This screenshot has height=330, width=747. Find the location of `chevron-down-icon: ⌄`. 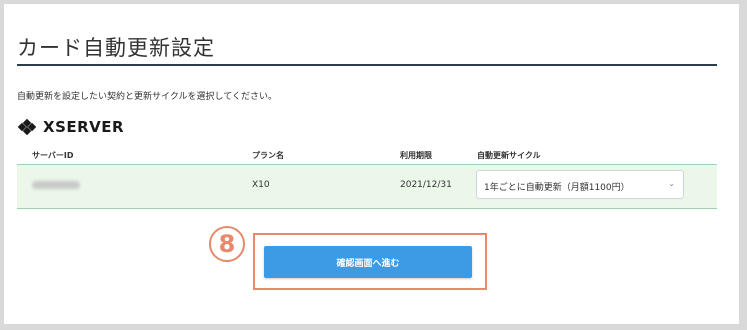

chevron-down-icon: ⌄ is located at coordinates (671, 183).